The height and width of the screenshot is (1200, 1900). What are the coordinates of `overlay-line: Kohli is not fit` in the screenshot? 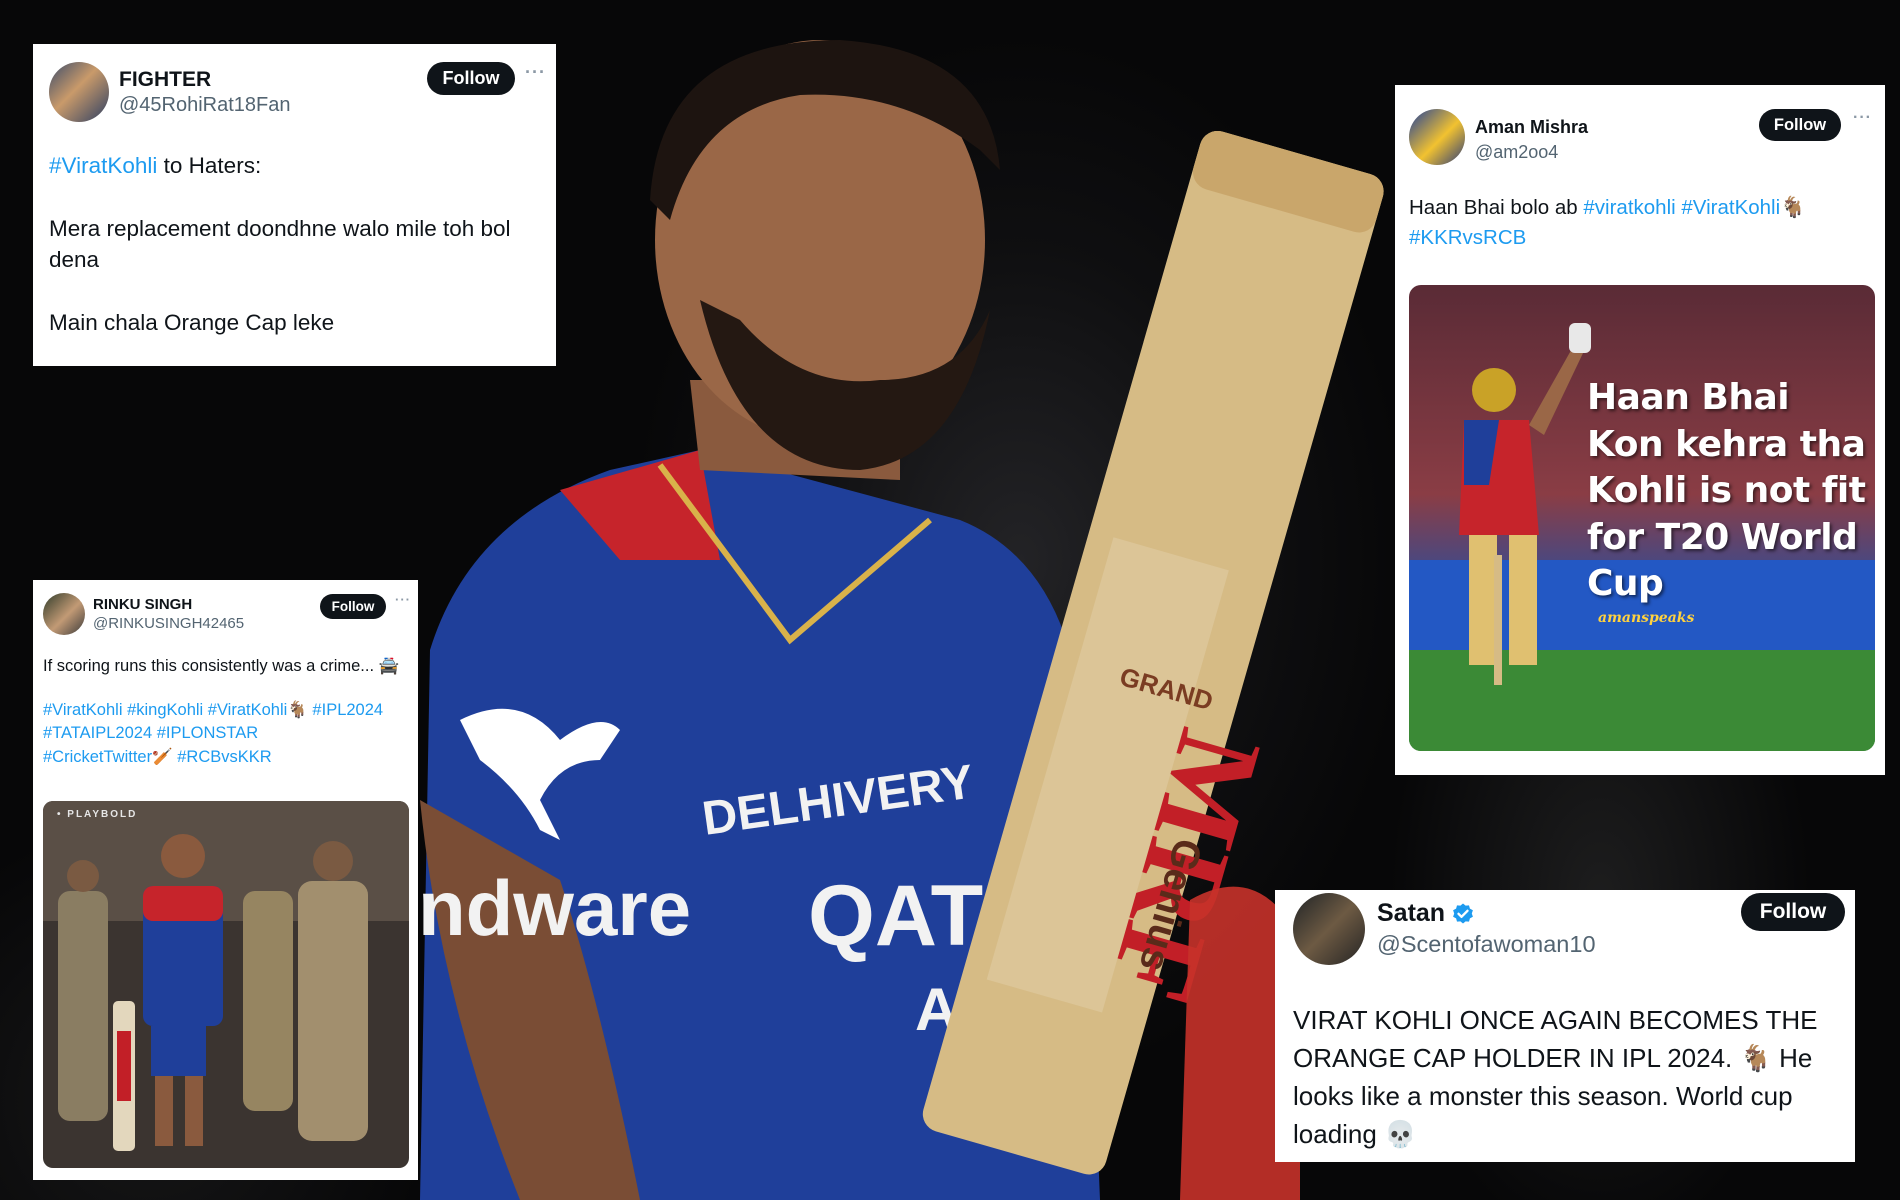 It's located at (1726, 490).